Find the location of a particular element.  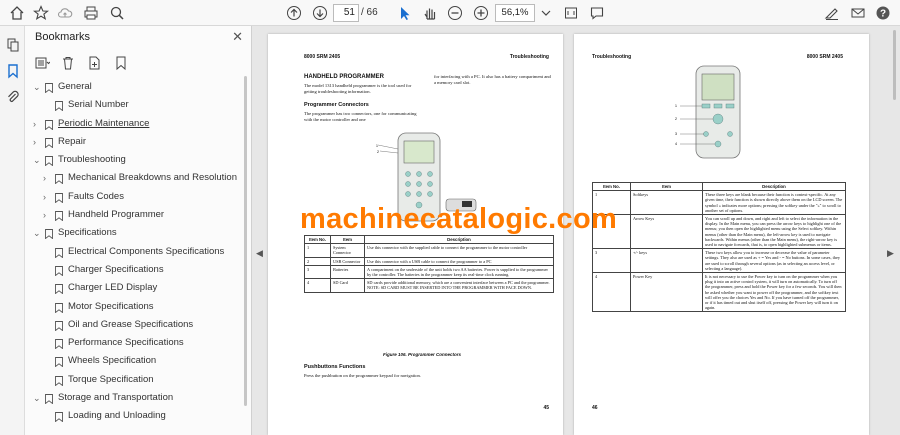

bookmark-label: Faults Codes is located at coordinates (96, 196).